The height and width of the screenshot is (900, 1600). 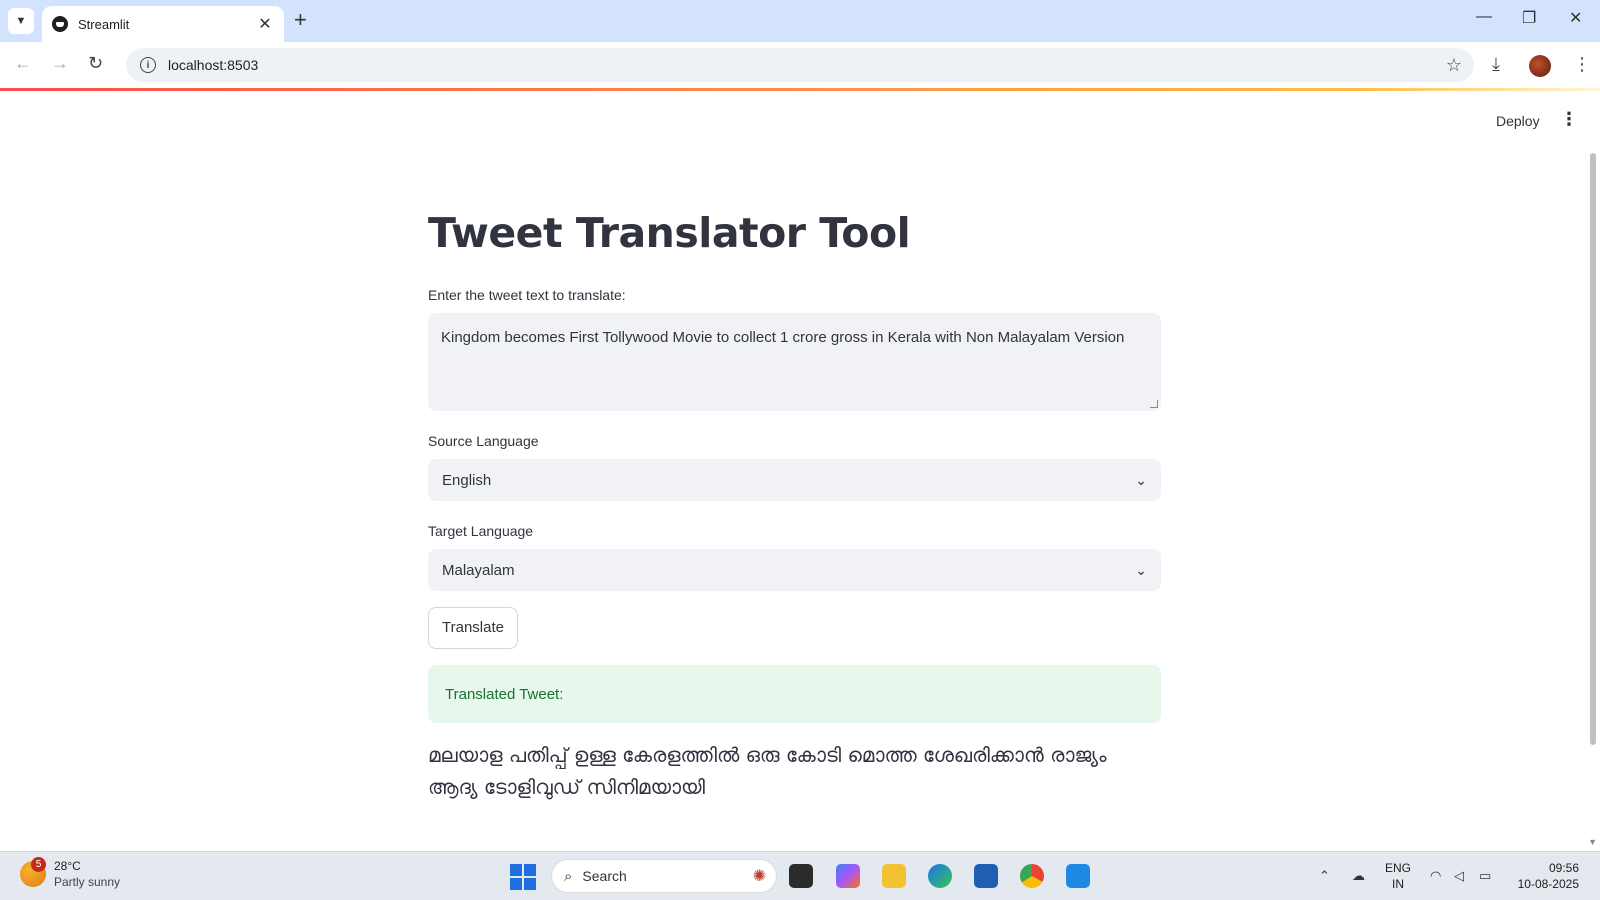 What do you see at coordinates (1324, 876) in the screenshot?
I see `show-hidden-icons-icon: ⌃` at bounding box center [1324, 876].